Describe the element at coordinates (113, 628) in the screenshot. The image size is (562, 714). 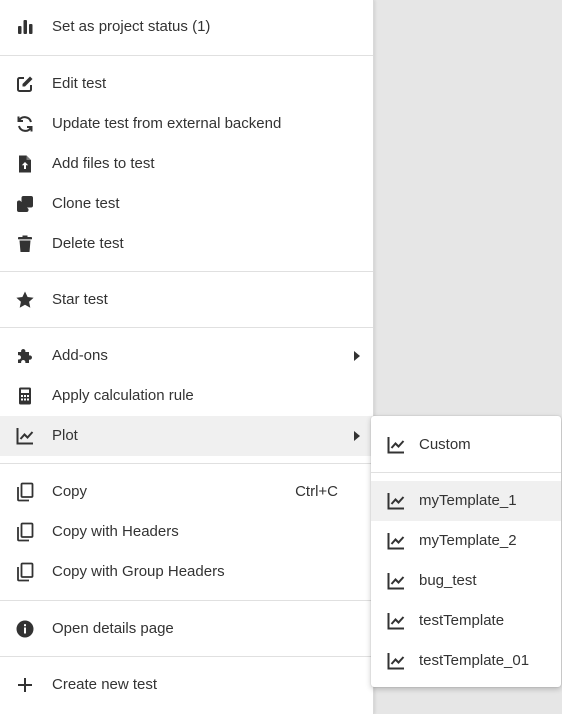
I see `menu-item-label: Open details page` at that location.